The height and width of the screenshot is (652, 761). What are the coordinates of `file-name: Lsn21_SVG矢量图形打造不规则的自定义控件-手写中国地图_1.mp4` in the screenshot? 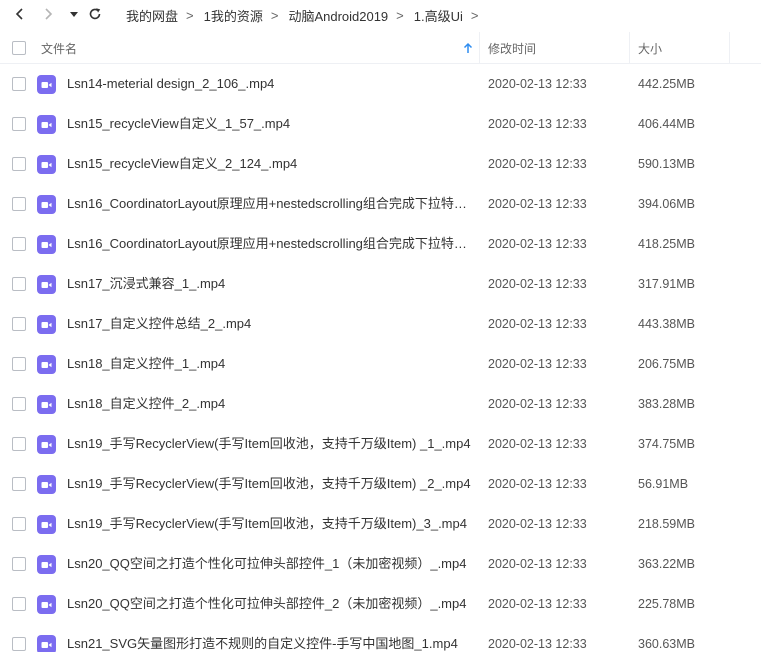 It's located at (269, 638).